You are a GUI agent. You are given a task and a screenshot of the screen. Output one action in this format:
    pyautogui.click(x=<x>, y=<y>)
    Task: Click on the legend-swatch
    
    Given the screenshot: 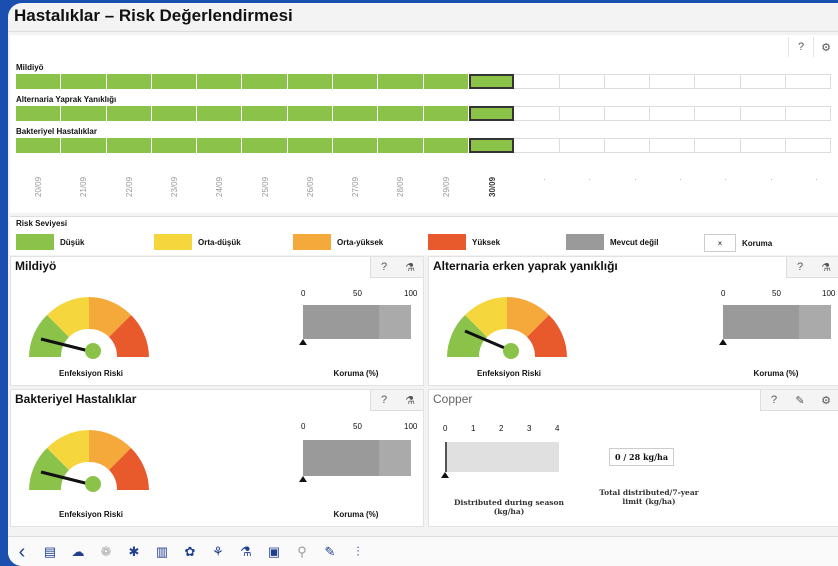 What is the action you would take?
    pyautogui.click(x=35, y=242)
    